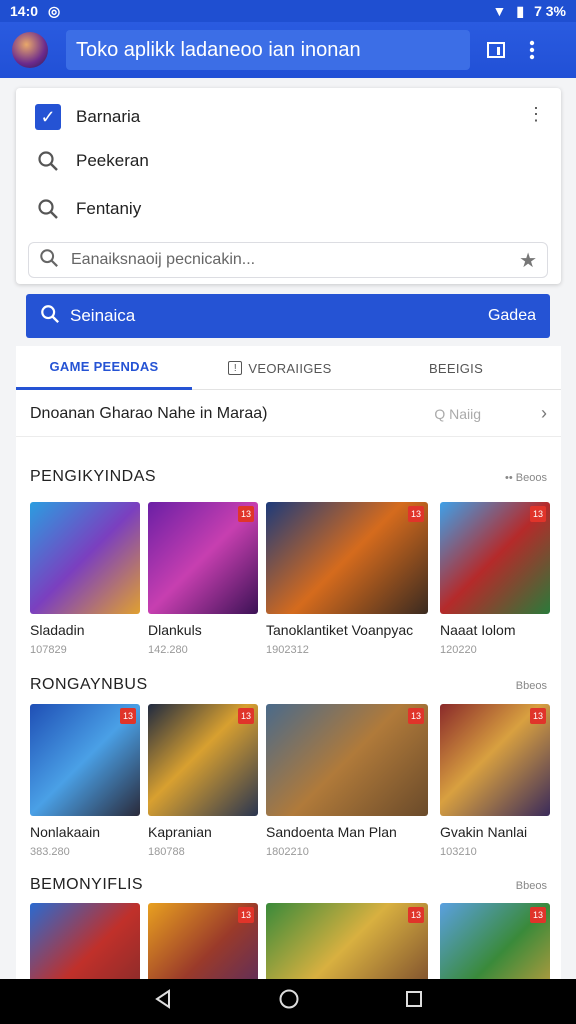 The image size is (576, 1024). Describe the element at coordinates (512, 316) in the screenshot. I see `search-bar-action: Gadea` at that location.